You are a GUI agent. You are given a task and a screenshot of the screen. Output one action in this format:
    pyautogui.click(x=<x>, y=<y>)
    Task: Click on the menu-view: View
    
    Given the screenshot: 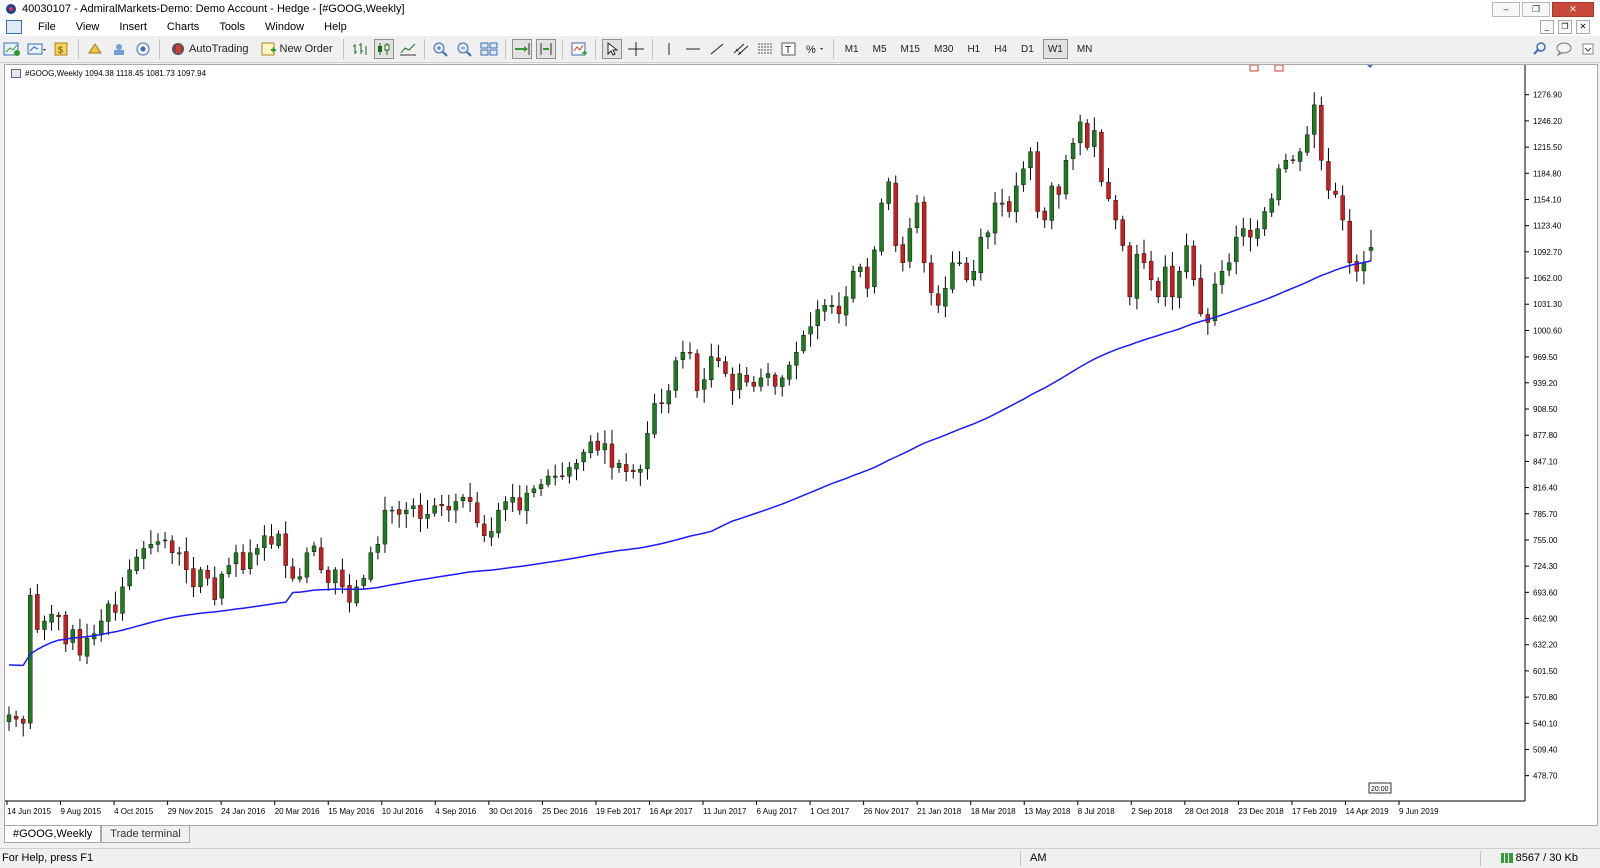 What is the action you would take?
    pyautogui.click(x=88, y=27)
    